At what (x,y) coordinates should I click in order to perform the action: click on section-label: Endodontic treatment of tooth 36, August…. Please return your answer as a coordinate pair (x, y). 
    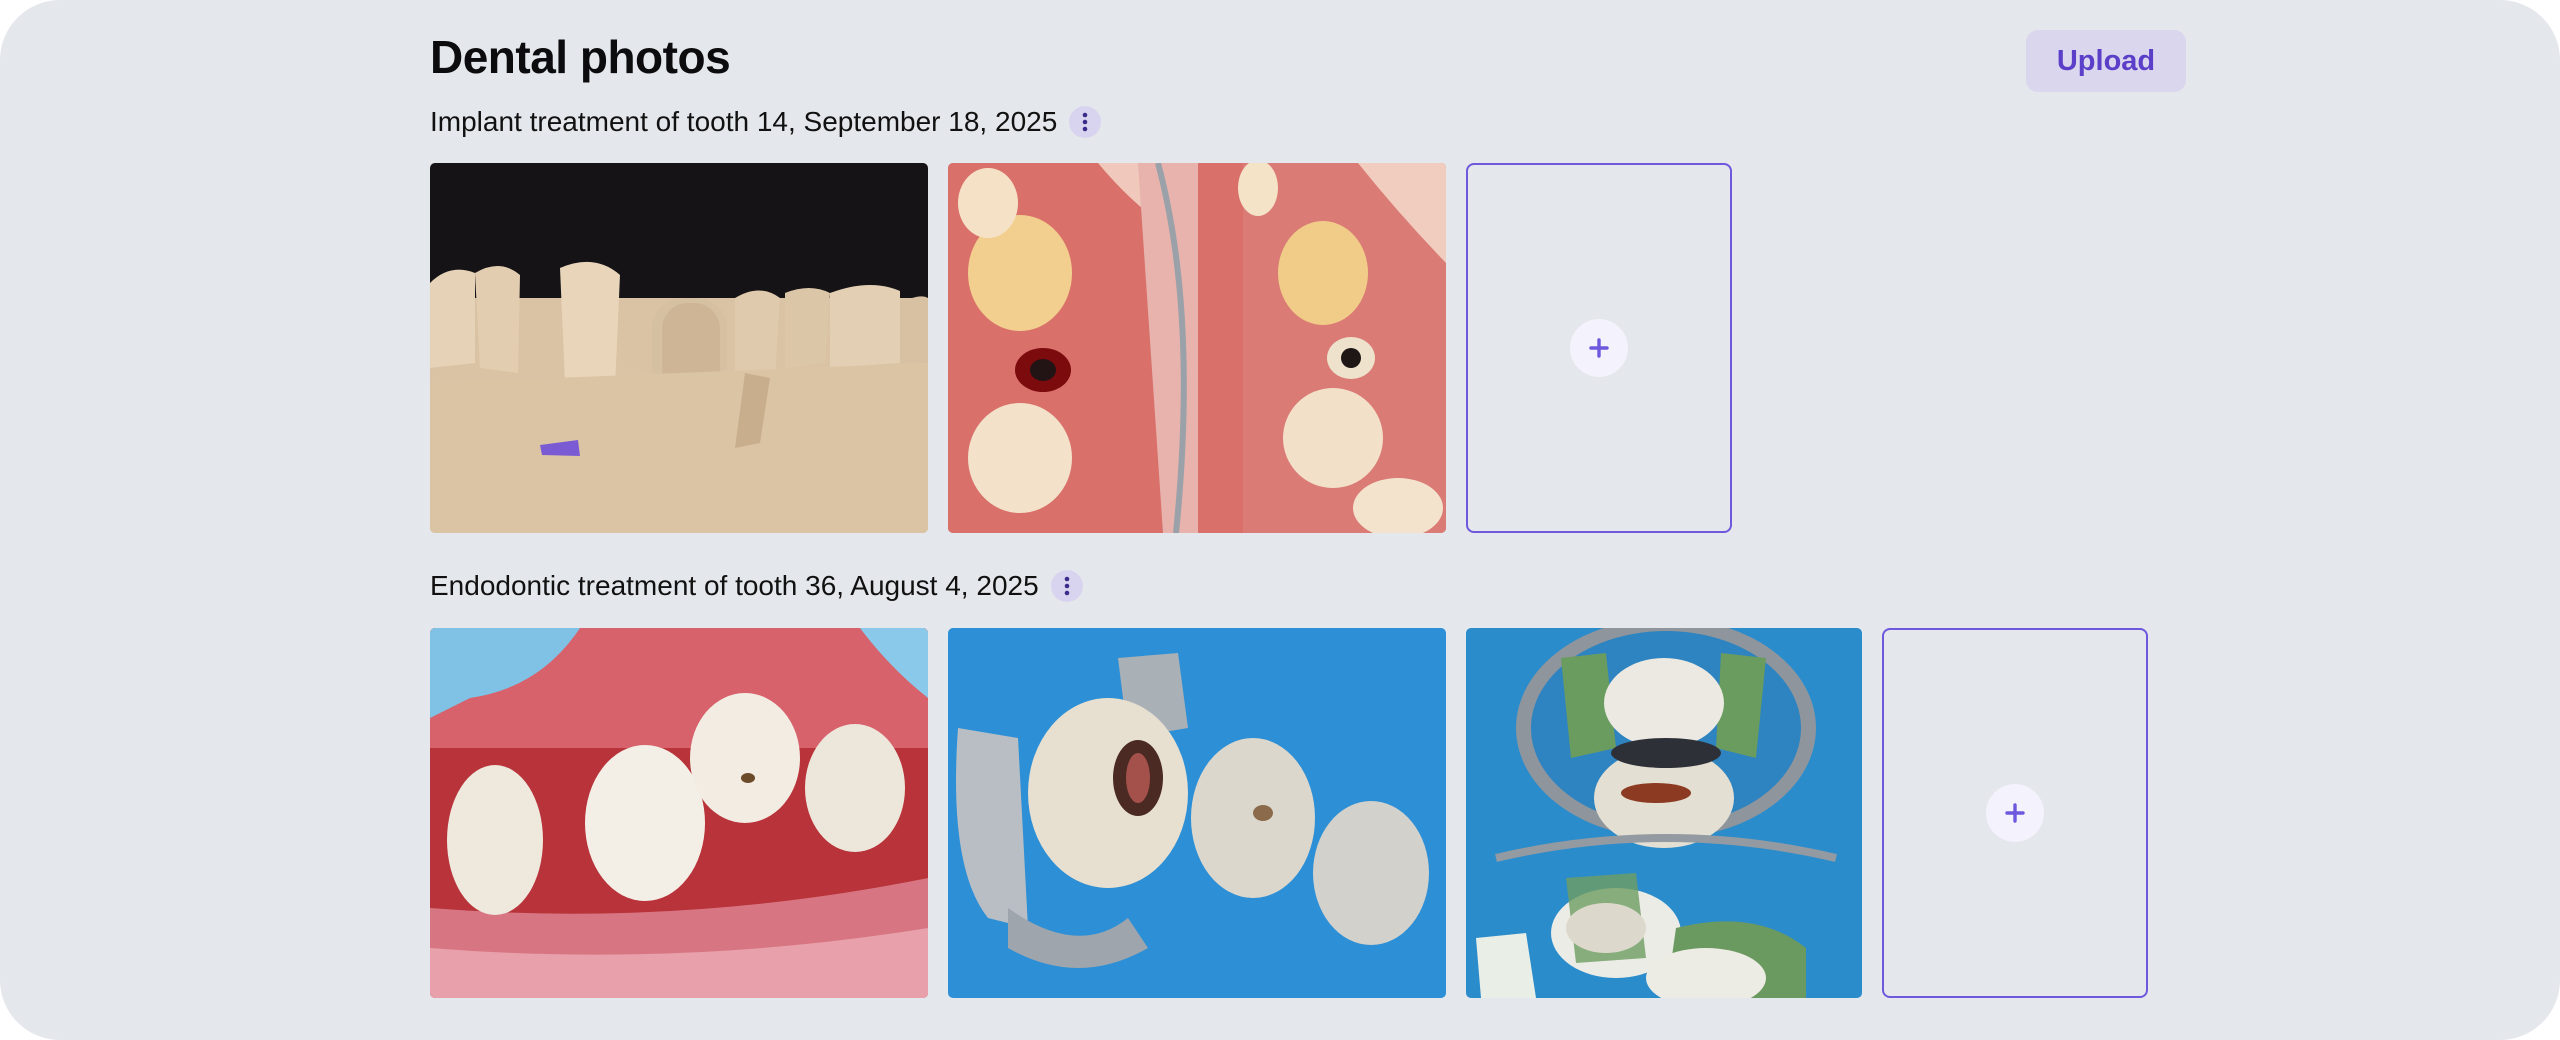
    Looking at the image, I should click on (734, 585).